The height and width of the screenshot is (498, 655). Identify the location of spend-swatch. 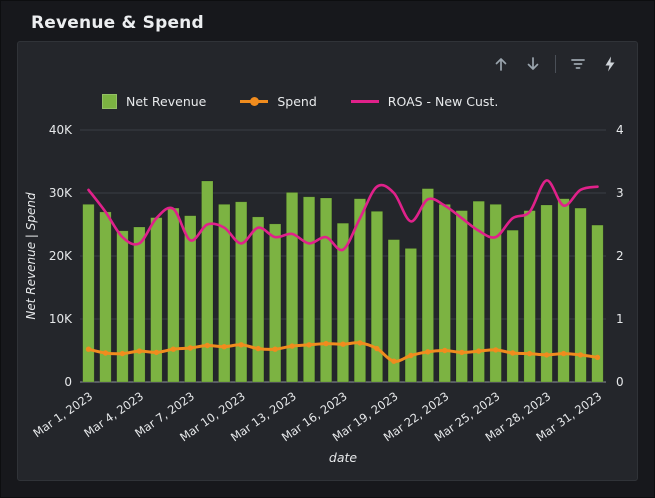
(254, 101).